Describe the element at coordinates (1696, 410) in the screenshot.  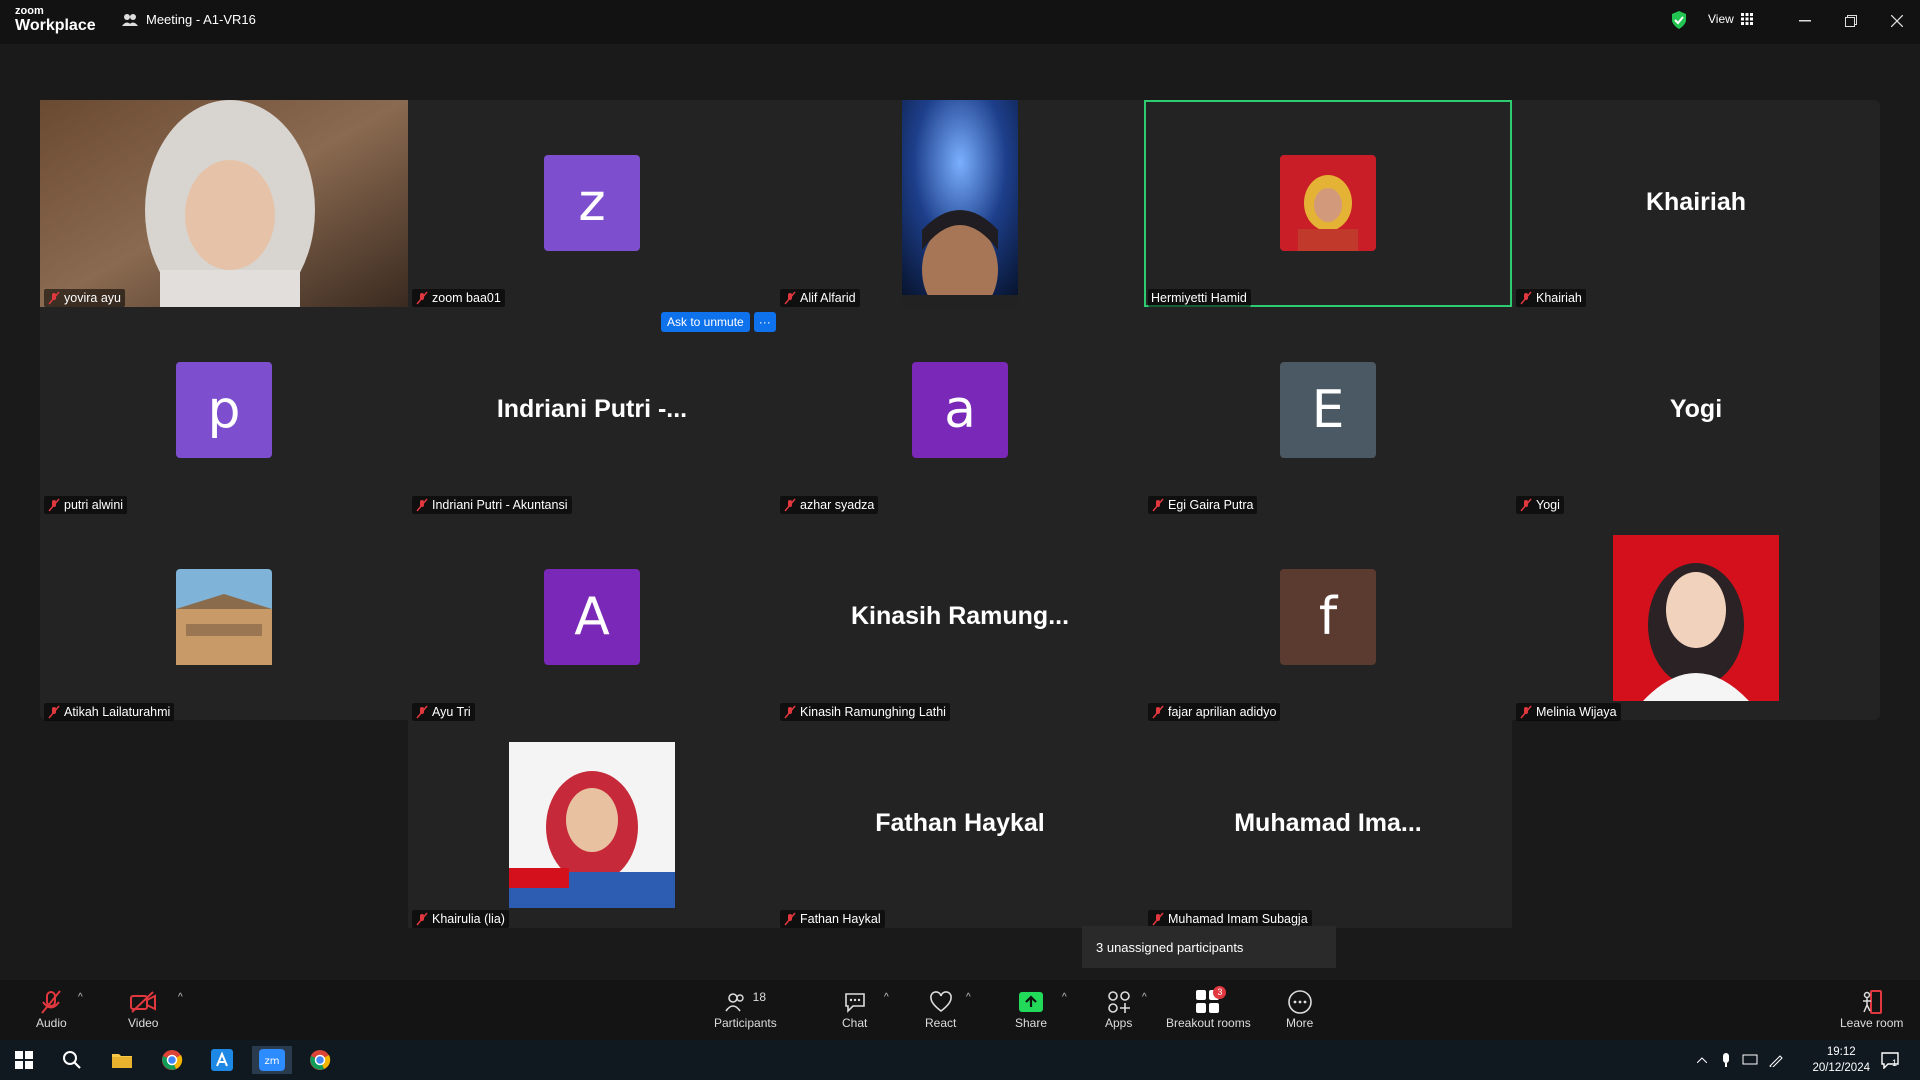
I see `video-tile: Yogi Yogi` at that location.